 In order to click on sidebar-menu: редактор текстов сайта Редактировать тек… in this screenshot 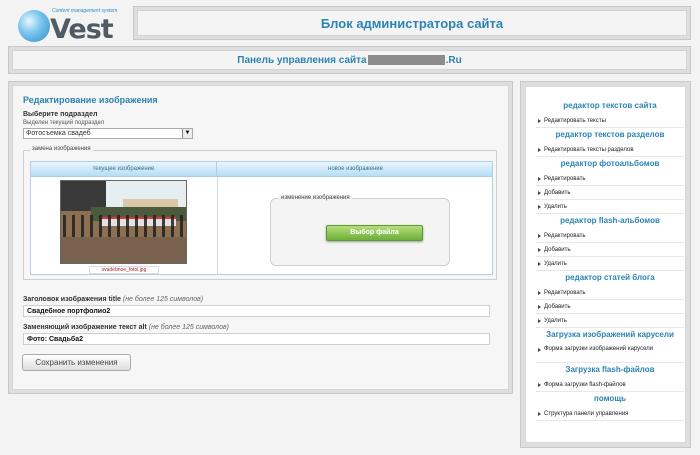, I will do `click(610, 260)`.